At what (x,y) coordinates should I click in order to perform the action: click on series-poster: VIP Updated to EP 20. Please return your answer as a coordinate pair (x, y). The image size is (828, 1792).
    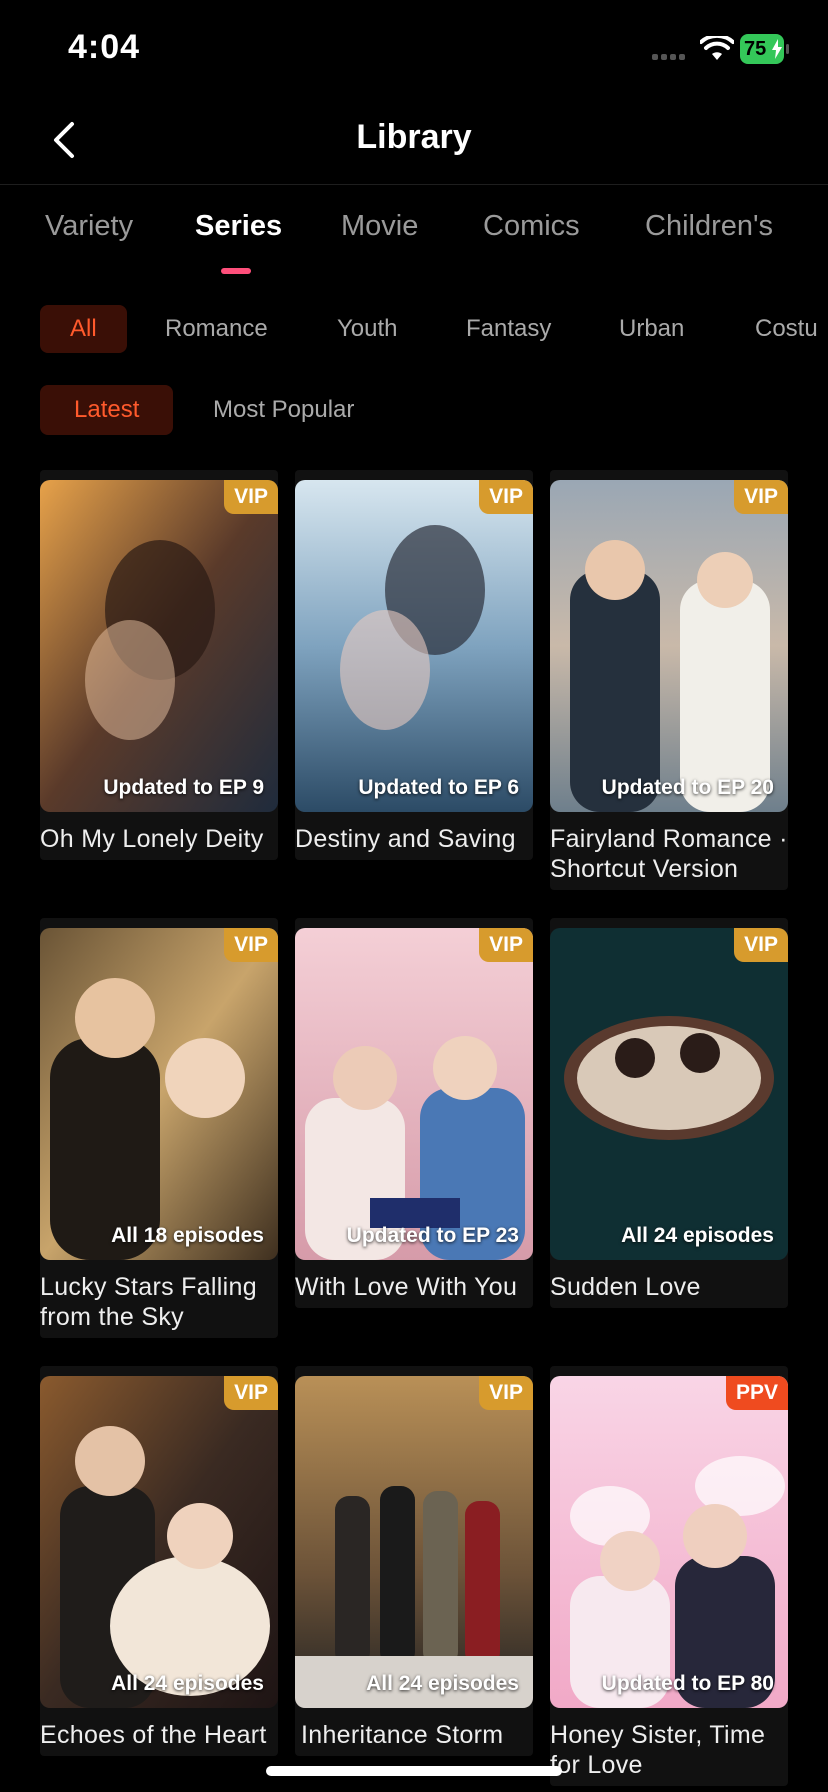
    Looking at the image, I should click on (669, 646).